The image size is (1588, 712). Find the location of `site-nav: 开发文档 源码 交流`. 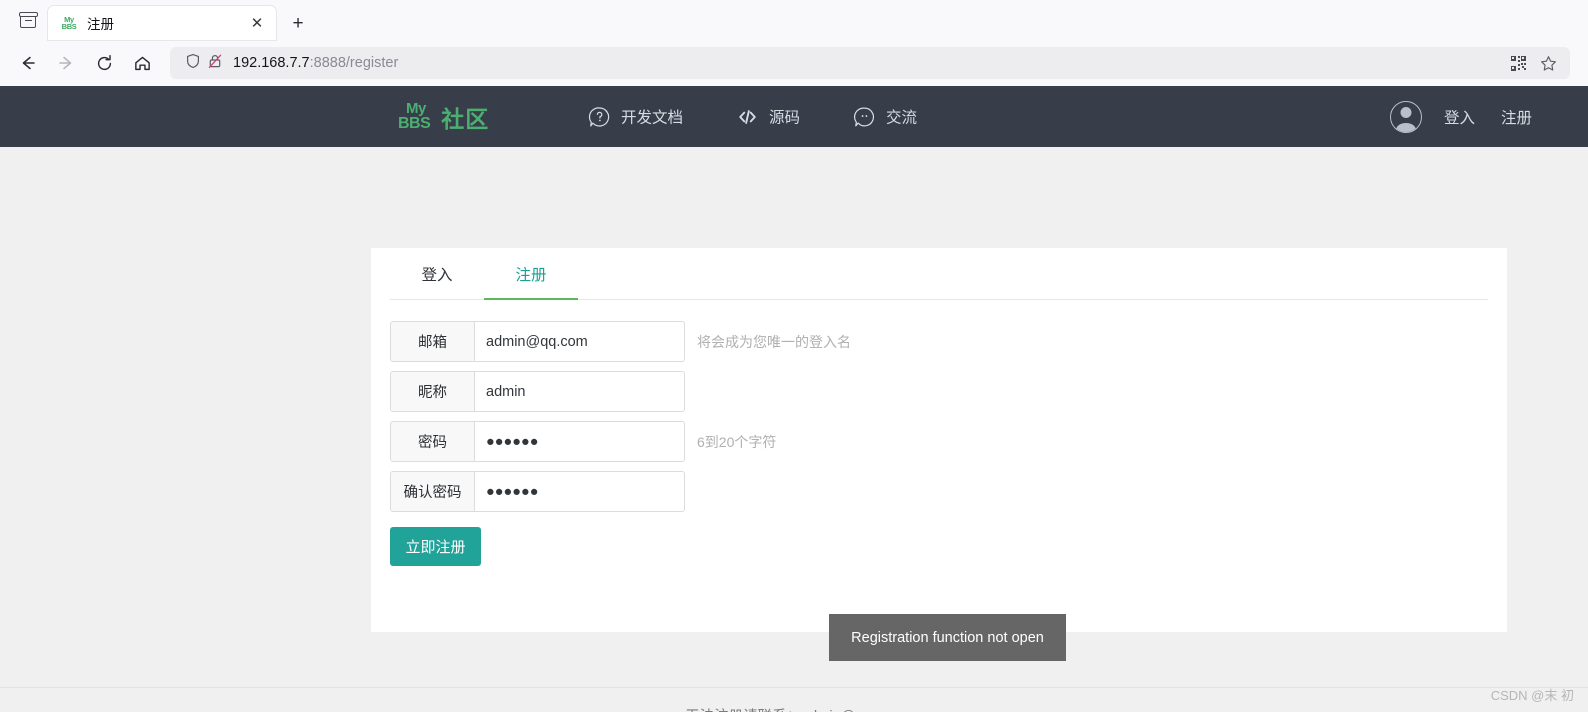

site-nav: 开发文档 源码 交流 is located at coordinates (752, 116).